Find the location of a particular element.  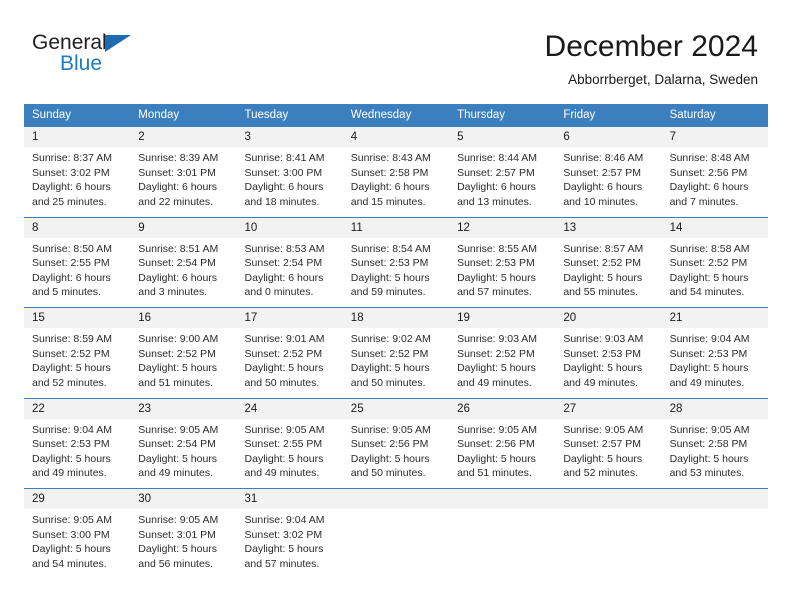

general-blue-logo: General Blue is located at coordinates (97, 58).